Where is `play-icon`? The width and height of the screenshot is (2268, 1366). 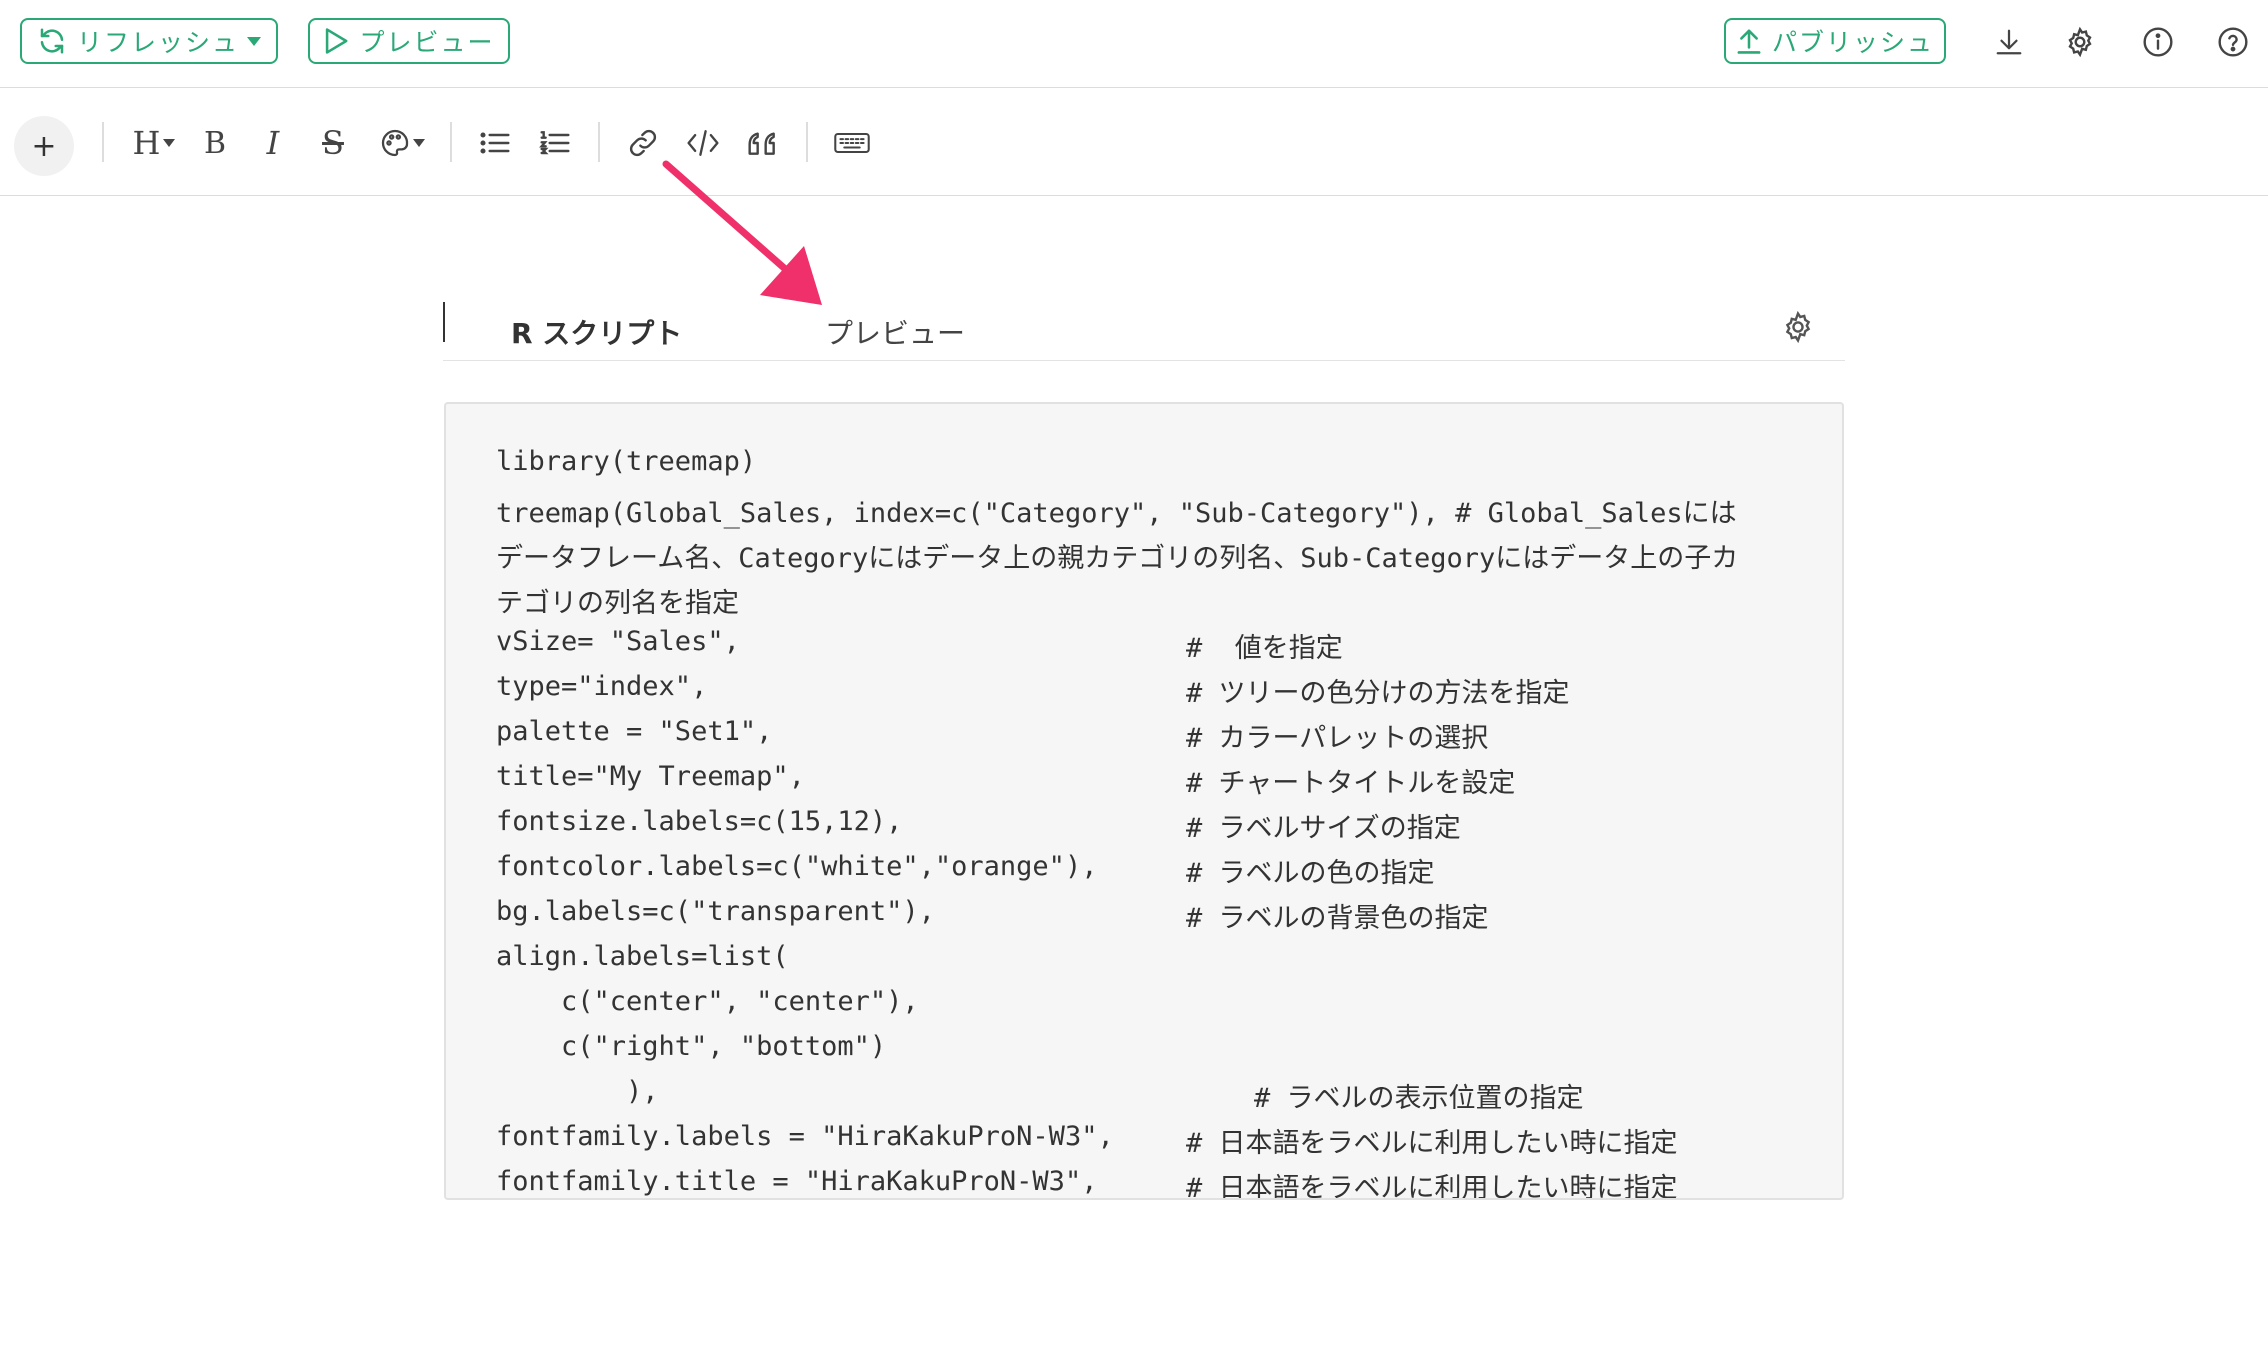 play-icon is located at coordinates (337, 41).